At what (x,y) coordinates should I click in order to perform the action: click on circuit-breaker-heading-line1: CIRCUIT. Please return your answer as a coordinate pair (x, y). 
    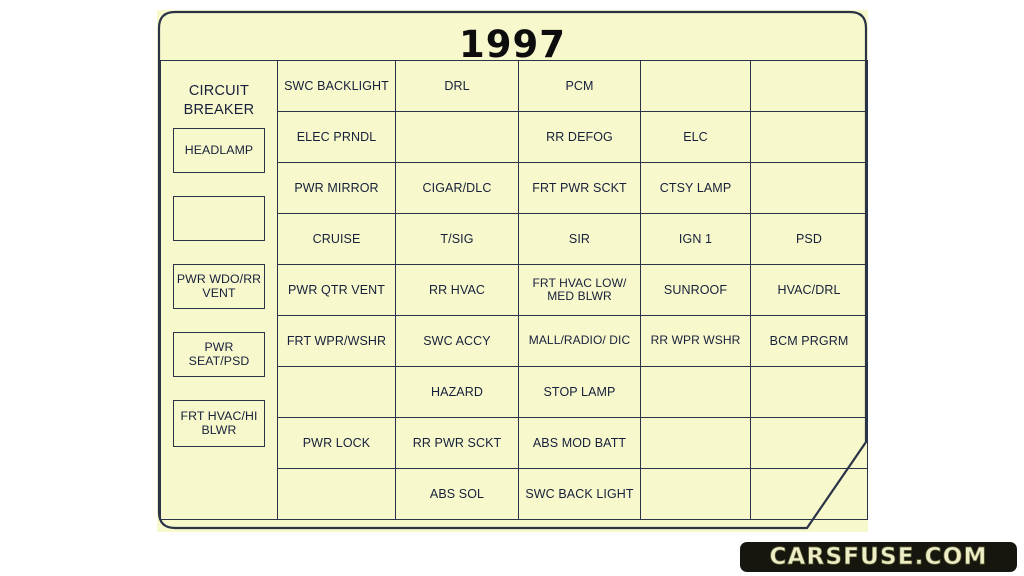
    Looking at the image, I should click on (219, 91).